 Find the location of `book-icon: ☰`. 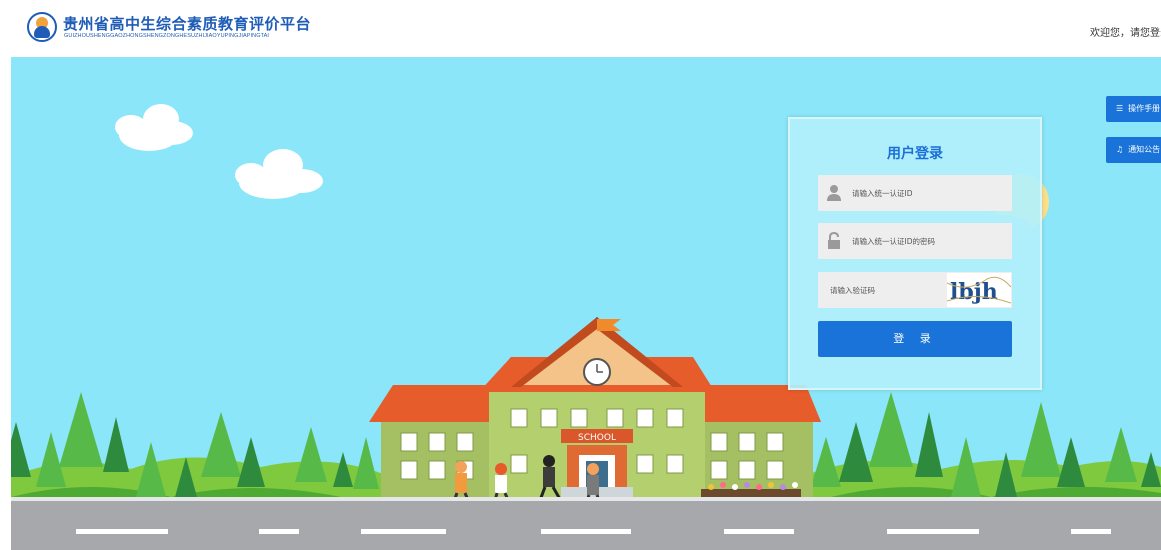

book-icon: ☰ is located at coordinates (1120, 108).